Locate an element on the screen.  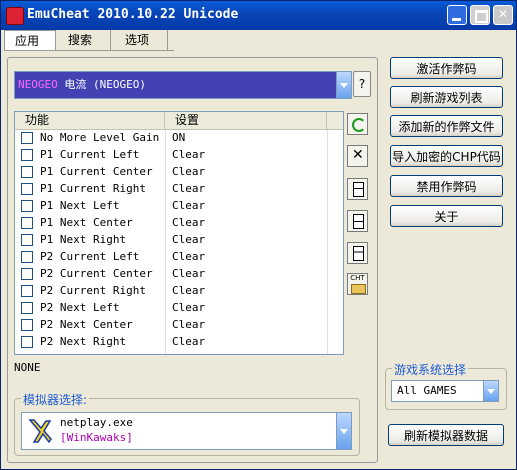
tab-options: 选项 is located at coordinates (141, 40).